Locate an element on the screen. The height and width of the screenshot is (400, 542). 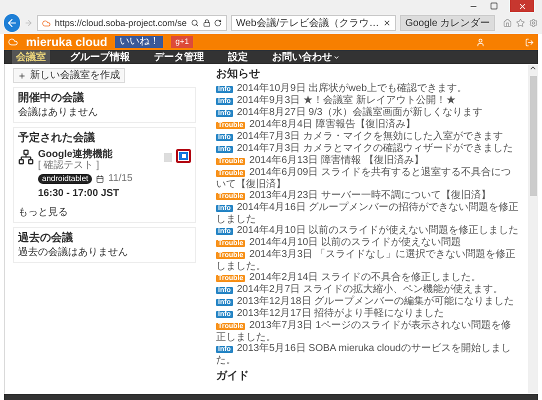
lock-icon is located at coordinates (206, 23).